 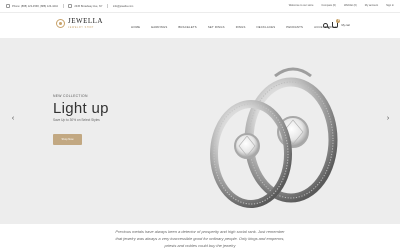 What do you see at coordinates (350, 5) in the screenshot?
I see `wishlist-link: Wishlist (0)` at bounding box center [350, 5].